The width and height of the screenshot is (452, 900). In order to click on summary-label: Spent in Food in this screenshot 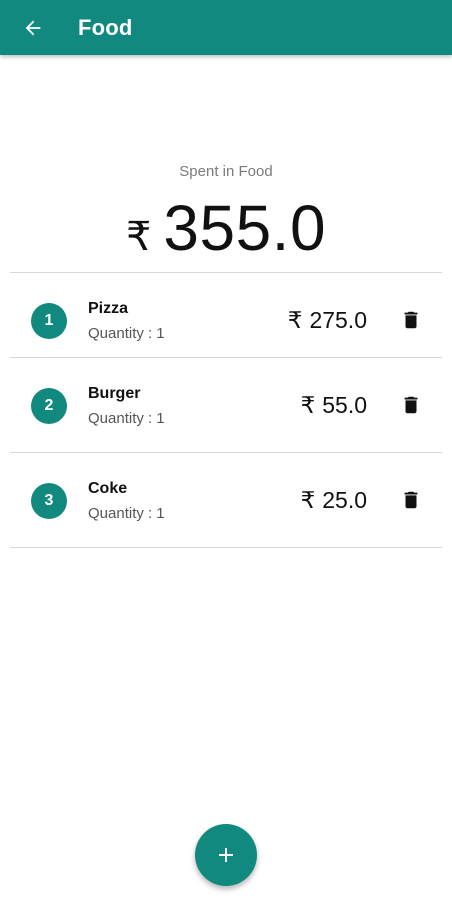, I will do `click(226, 171)`.